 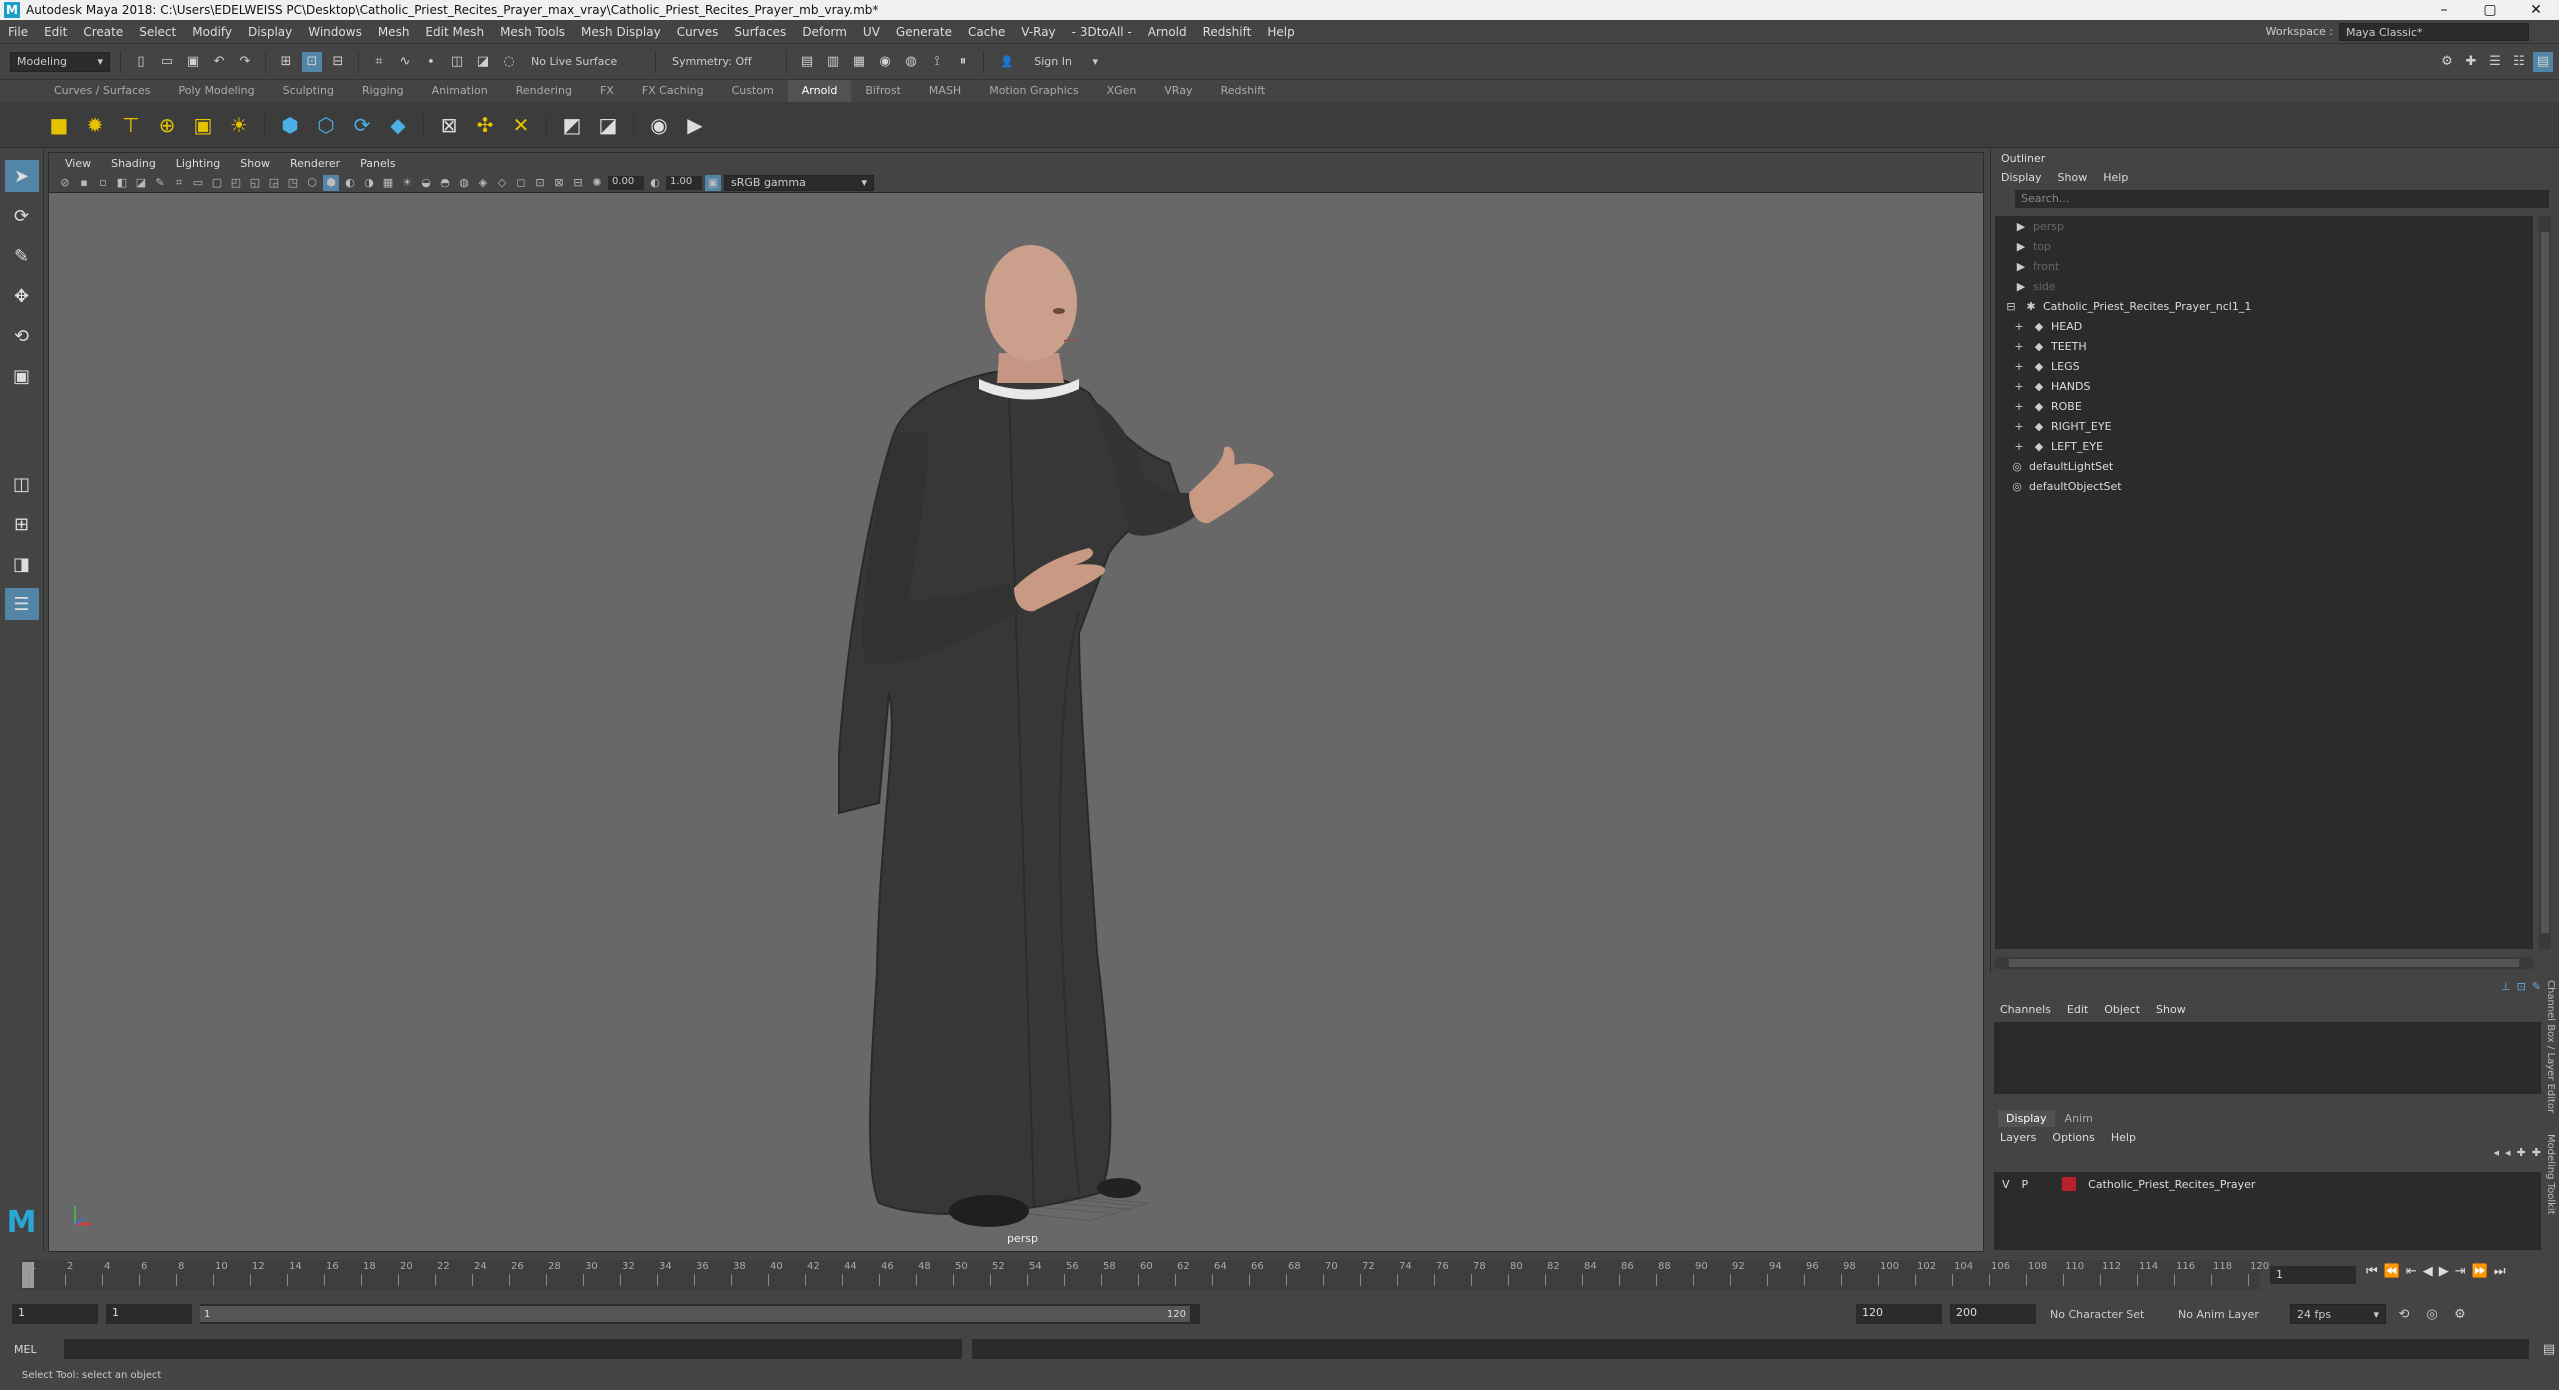 I want to click on menu-help: Help, so click(x=1280, y=32).